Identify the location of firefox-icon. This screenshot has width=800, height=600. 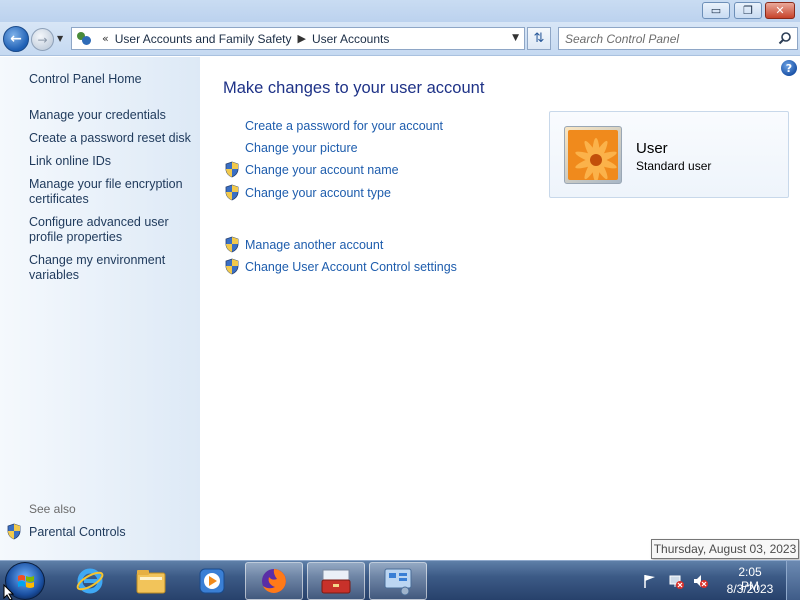
(274, 581).